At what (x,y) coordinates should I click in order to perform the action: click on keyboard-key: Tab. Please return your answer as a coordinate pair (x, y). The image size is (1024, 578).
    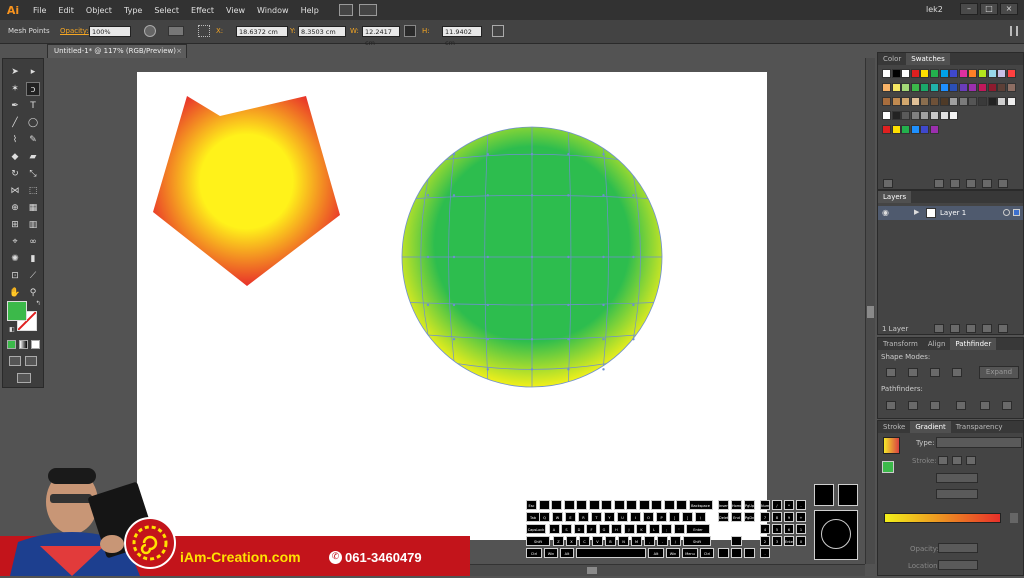
    Looking at the image, I should click on (533, 517).